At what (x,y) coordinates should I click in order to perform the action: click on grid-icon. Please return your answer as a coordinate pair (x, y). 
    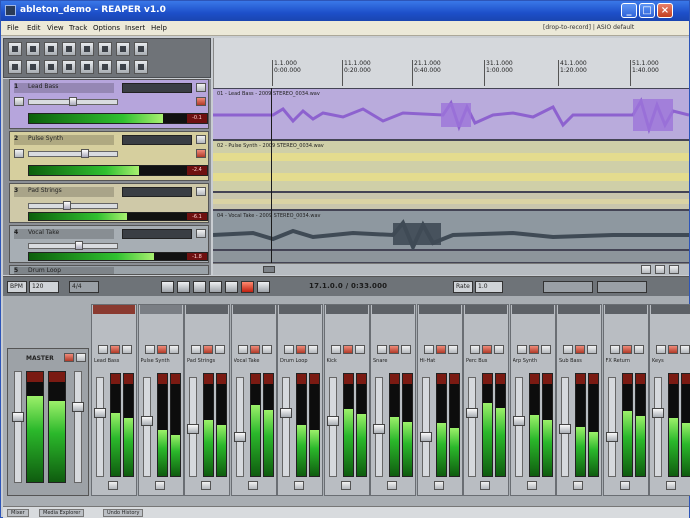
    Looking at the image, I should click on (123, 49).